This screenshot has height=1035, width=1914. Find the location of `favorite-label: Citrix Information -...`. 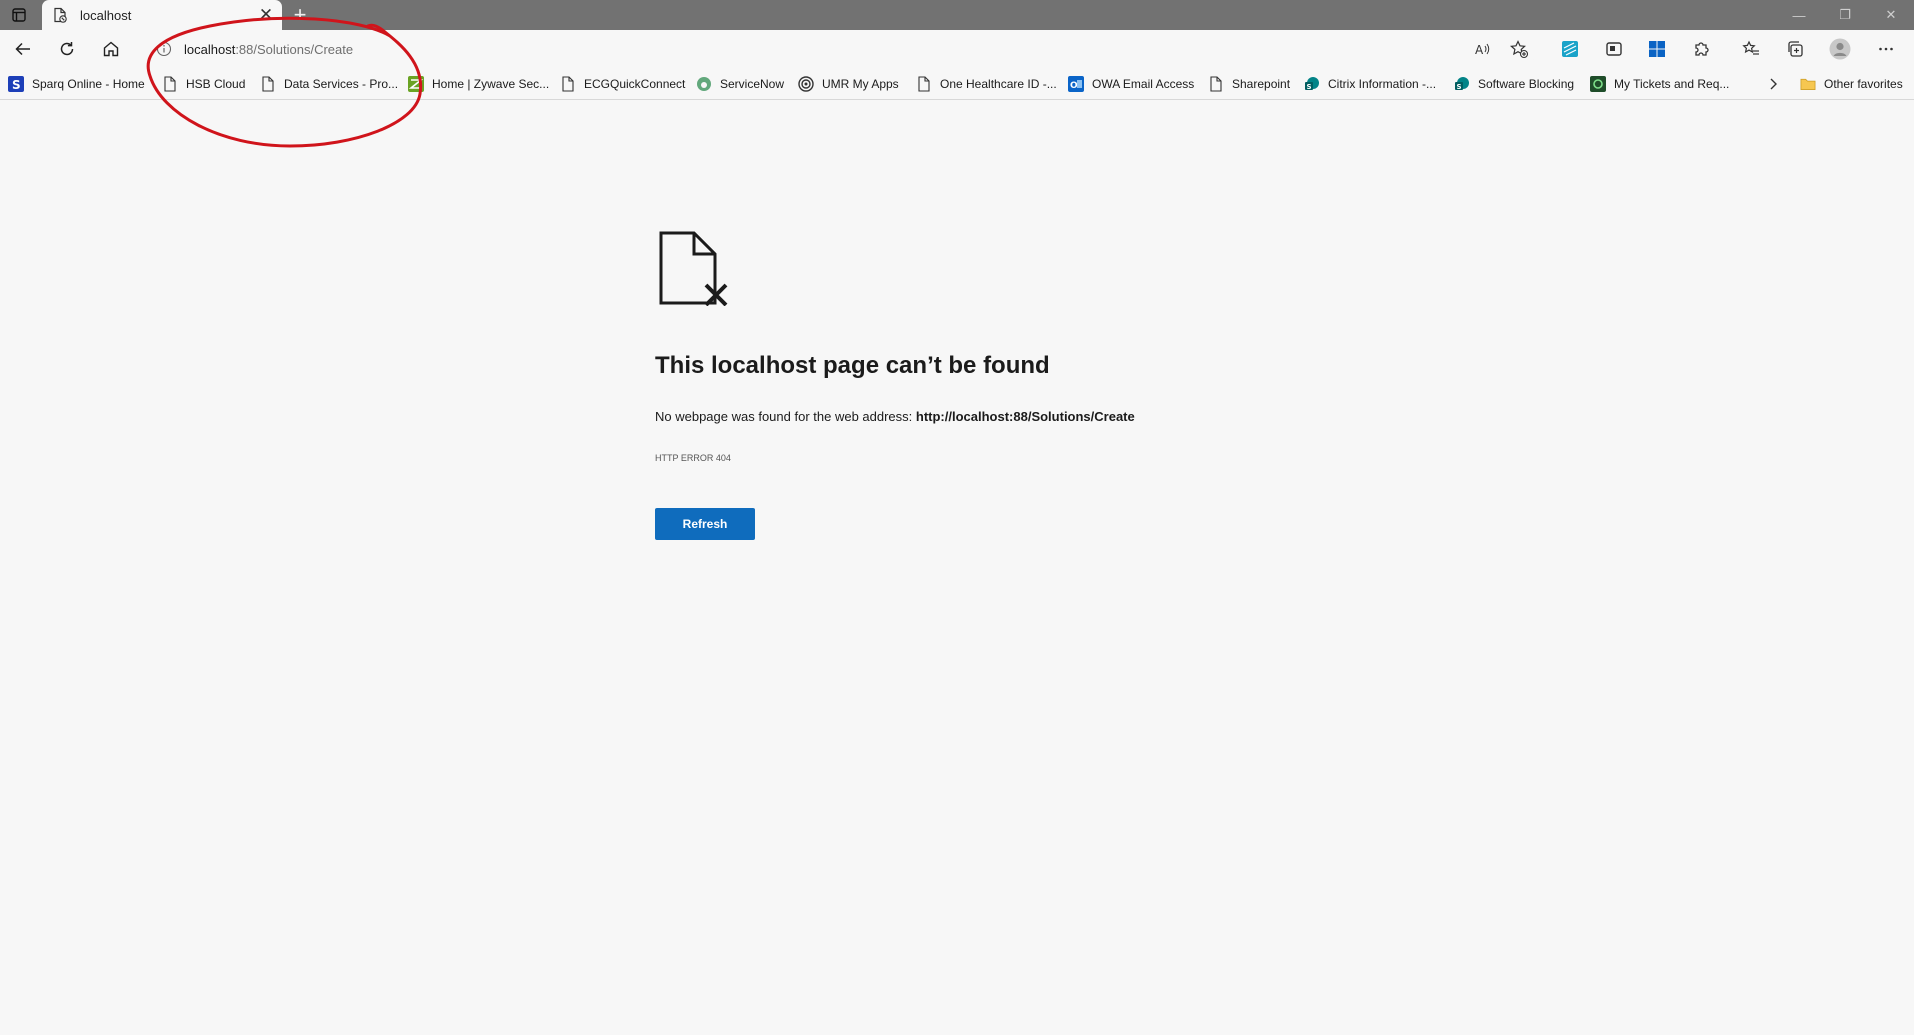

favorite-label: Citrix Information -... is located at coordinates (1382, 84).